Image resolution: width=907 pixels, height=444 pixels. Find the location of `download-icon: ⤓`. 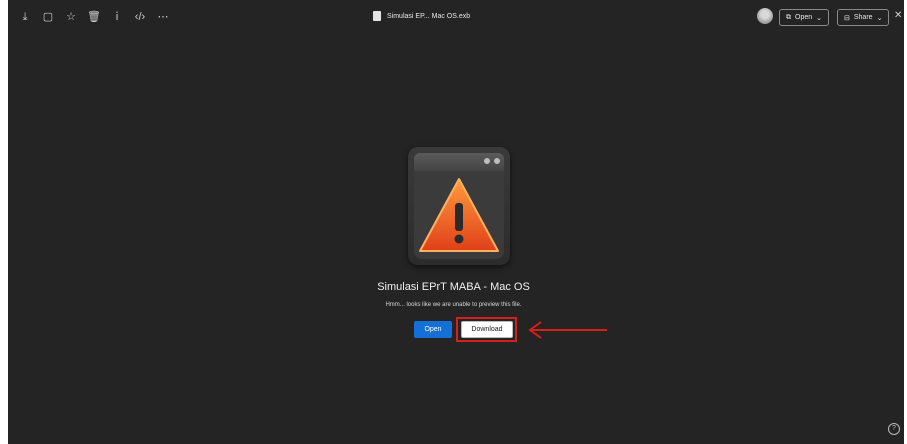

download-icon: ⤓ is located at coordinates (25, 17).